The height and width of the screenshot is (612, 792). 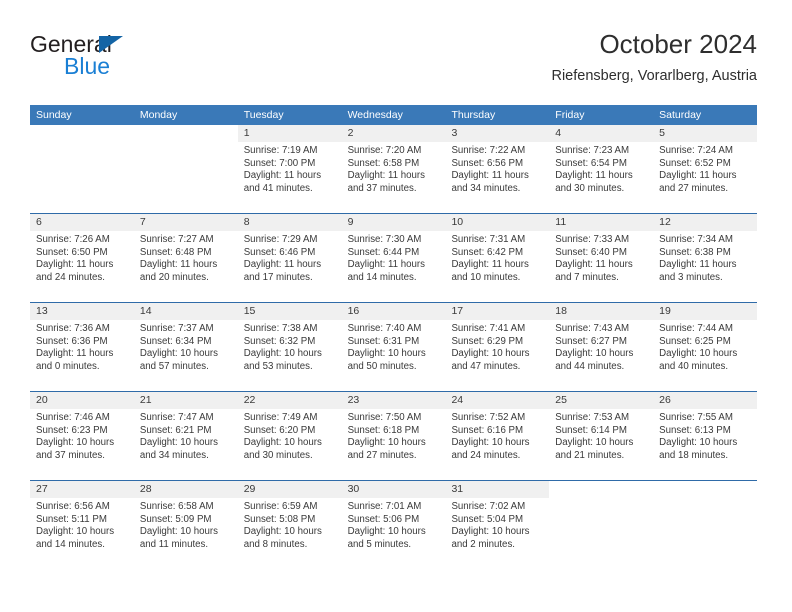 What do you see at coordinates (678, 44) in the screenshot?
I see `page-title: October 2024` at bounding box center [678, 44].